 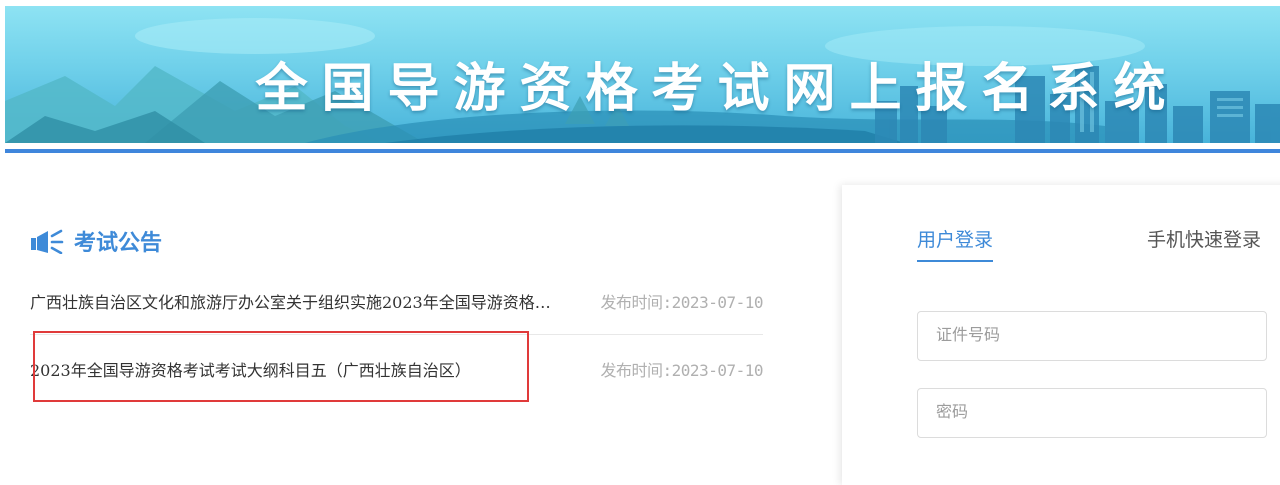 What do you see at coordinates (292, 369) in the screenshot?
I see `notice-link: 2023年全国导游资格考试考试大纲科目五（广西壮族自治区）` at bounding box center [292, 369].